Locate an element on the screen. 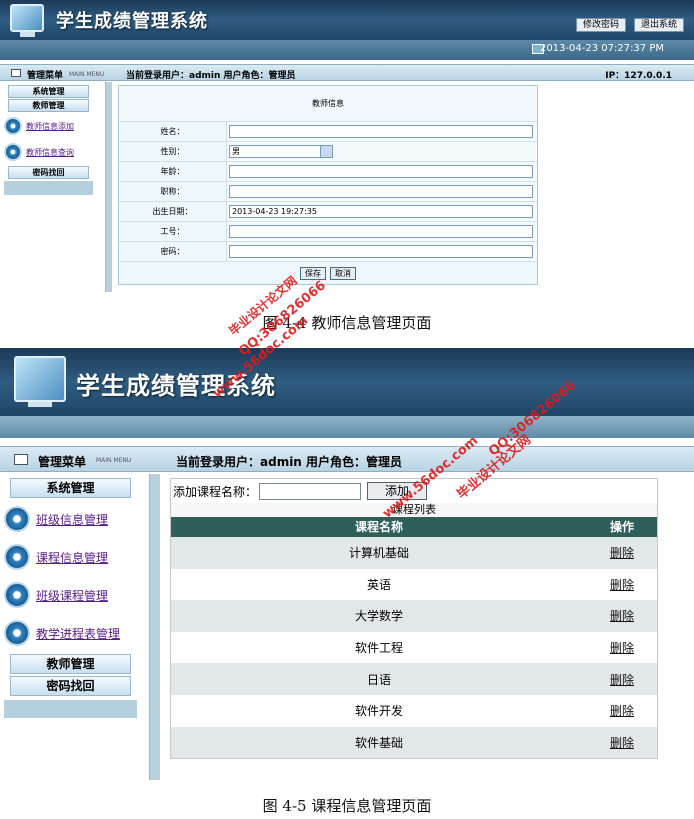 The height and width of the screenshot is (819, 694). course-name-cell: 大学数学 is located at coordinates (378, 616).